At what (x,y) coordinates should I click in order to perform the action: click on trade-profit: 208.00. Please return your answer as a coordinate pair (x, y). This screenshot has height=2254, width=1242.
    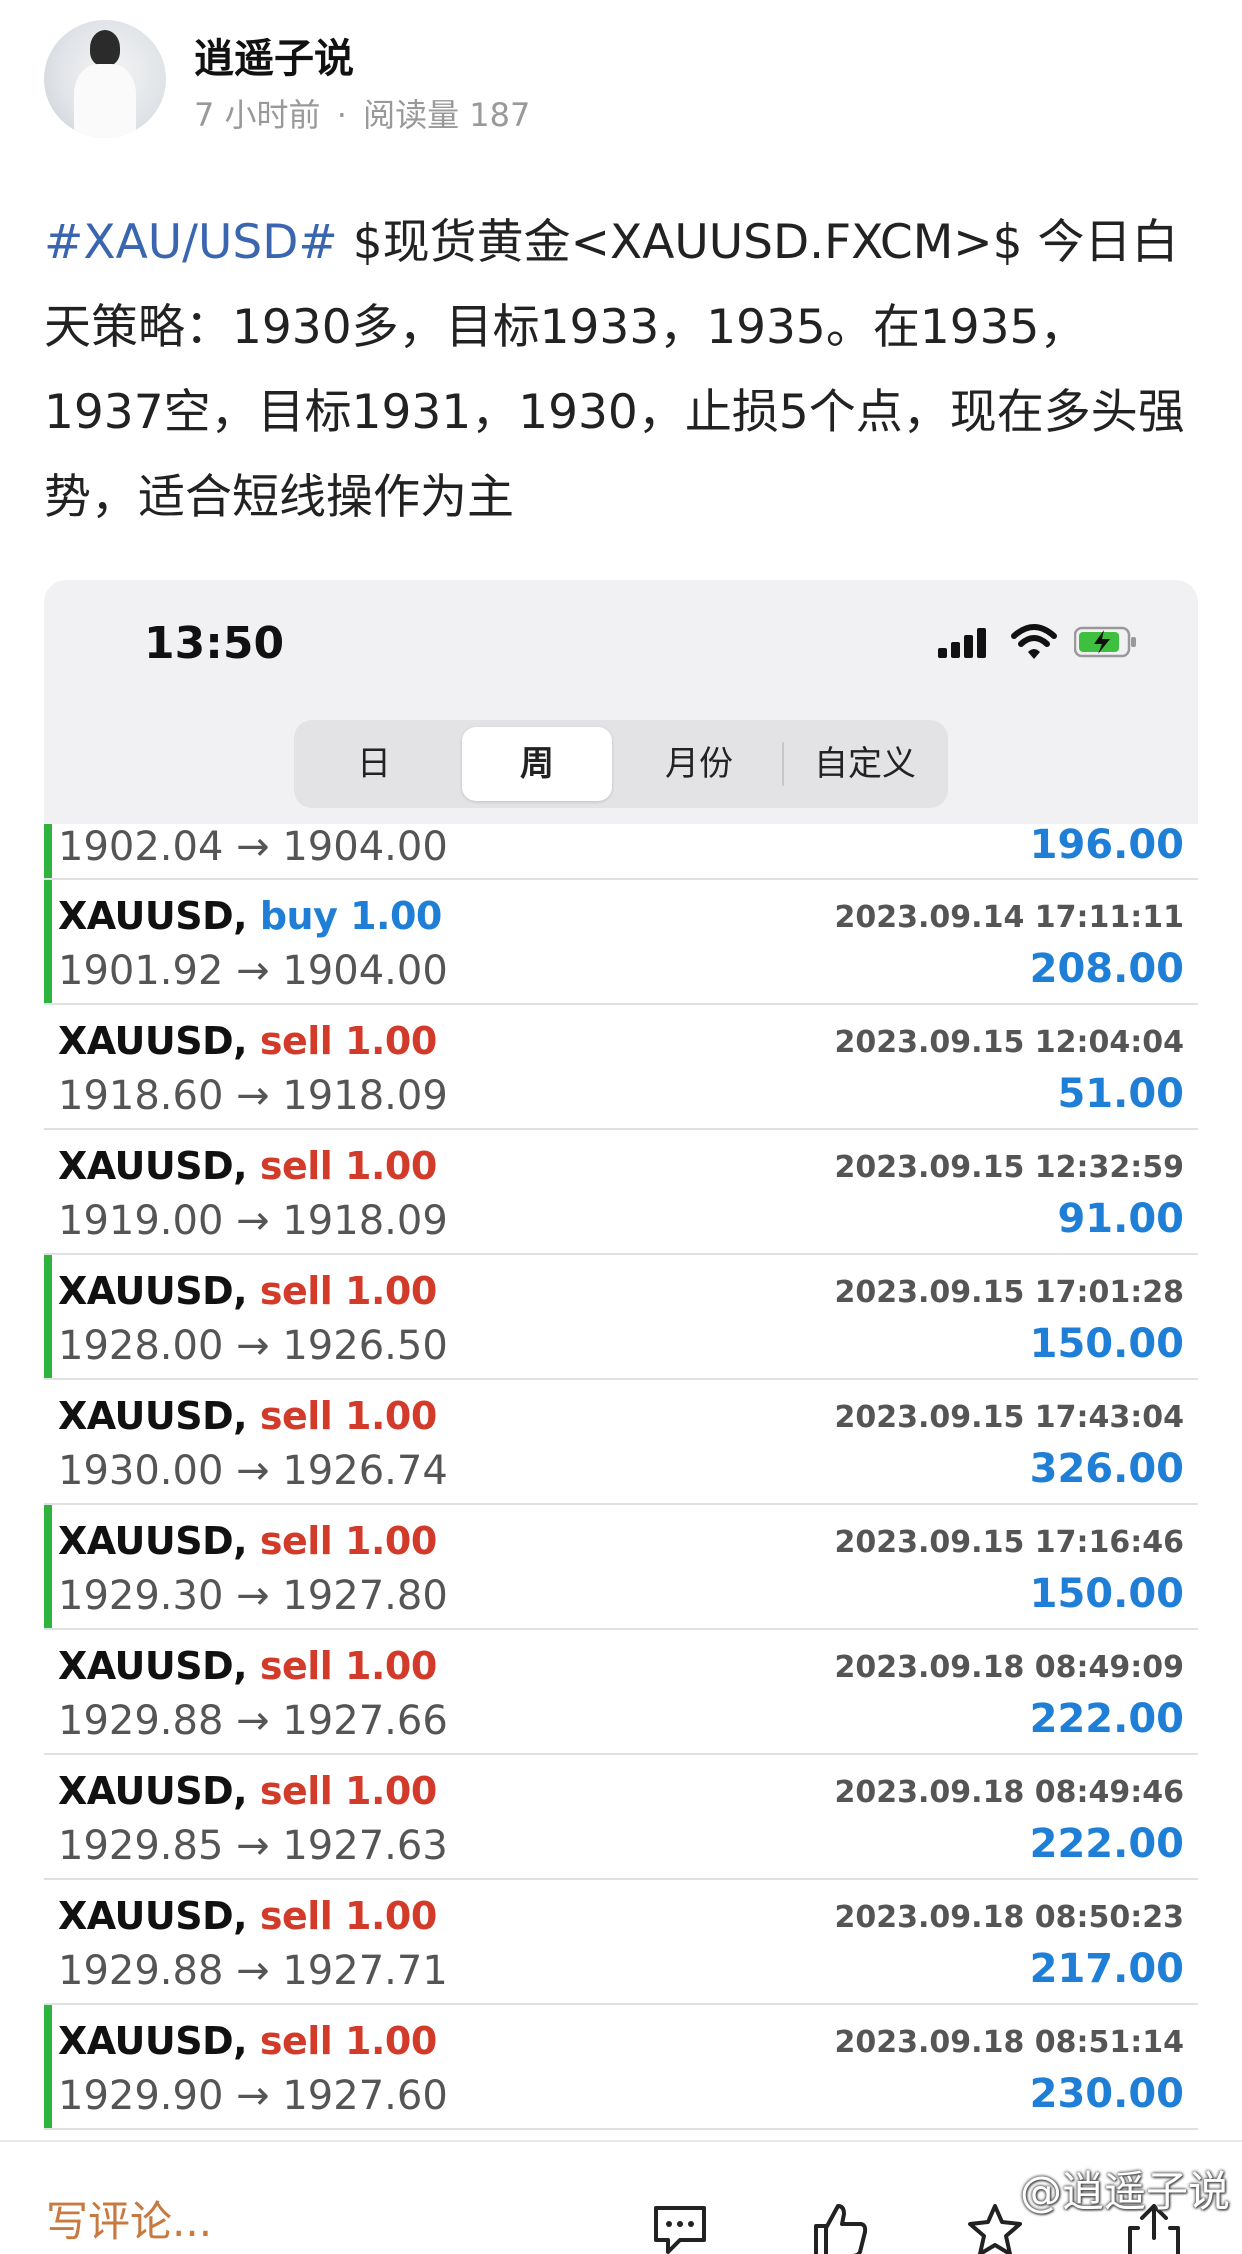
    Looking at the image, I should click on (1106, 969).